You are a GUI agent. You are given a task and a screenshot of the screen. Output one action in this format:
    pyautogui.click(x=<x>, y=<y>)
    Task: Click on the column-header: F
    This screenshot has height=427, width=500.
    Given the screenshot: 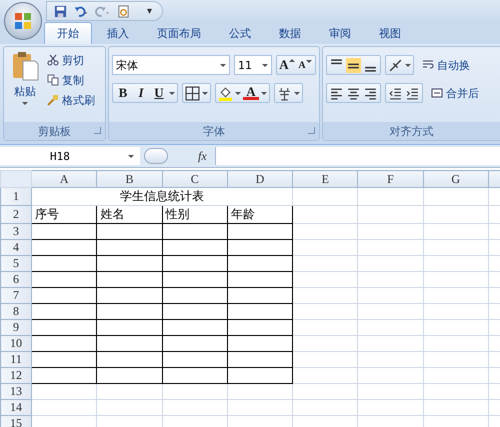 What is the action you would take?
    pyautogui.click(x=391, y=179)
    